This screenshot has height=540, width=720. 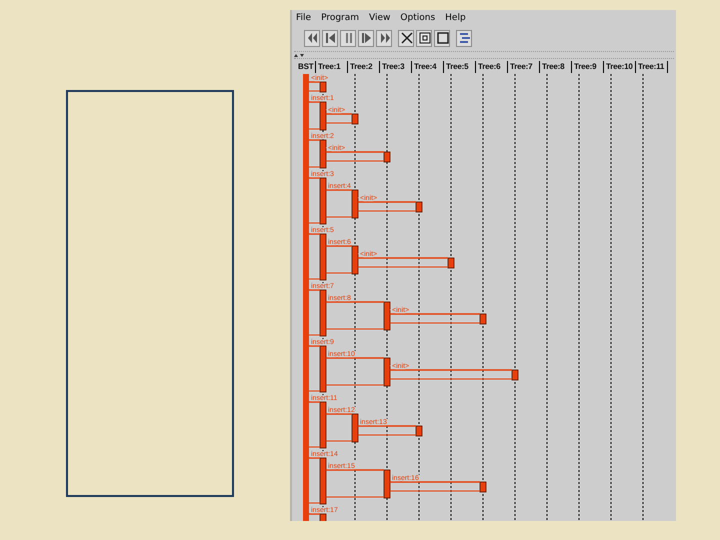 What do you see at coordinates (299, 55) in the screenshot?
I see `splitter-arrows-icon` at bounding box center [299, 55].